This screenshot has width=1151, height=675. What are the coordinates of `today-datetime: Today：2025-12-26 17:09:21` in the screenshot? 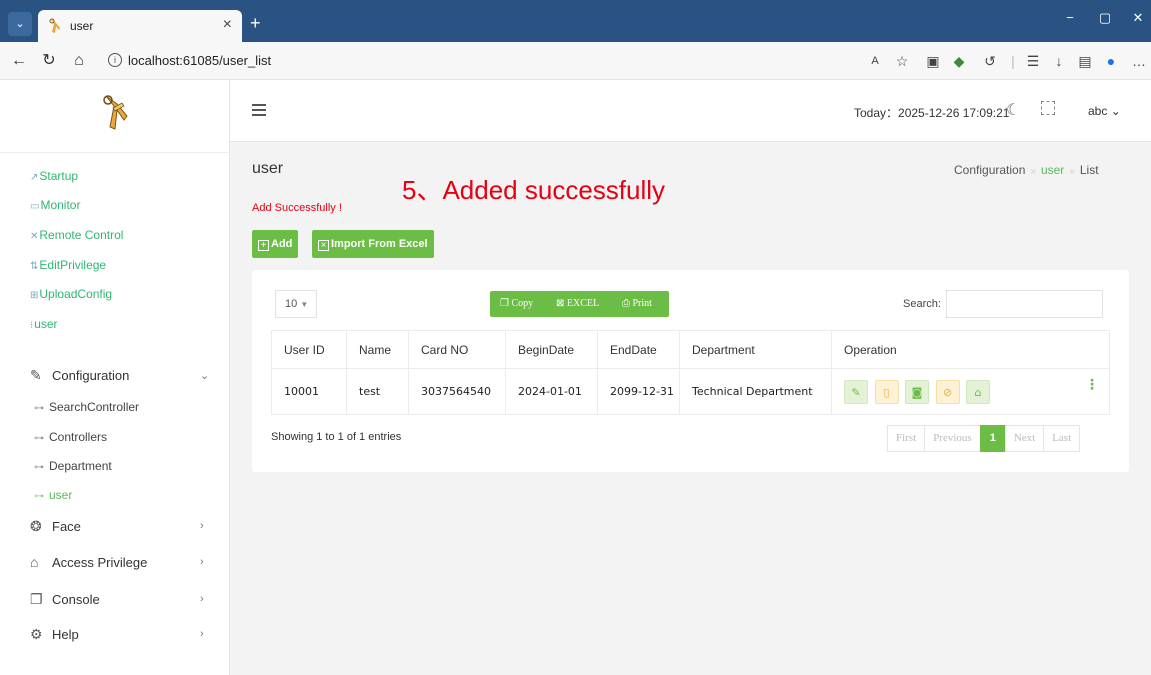 It's located at (932, 113).